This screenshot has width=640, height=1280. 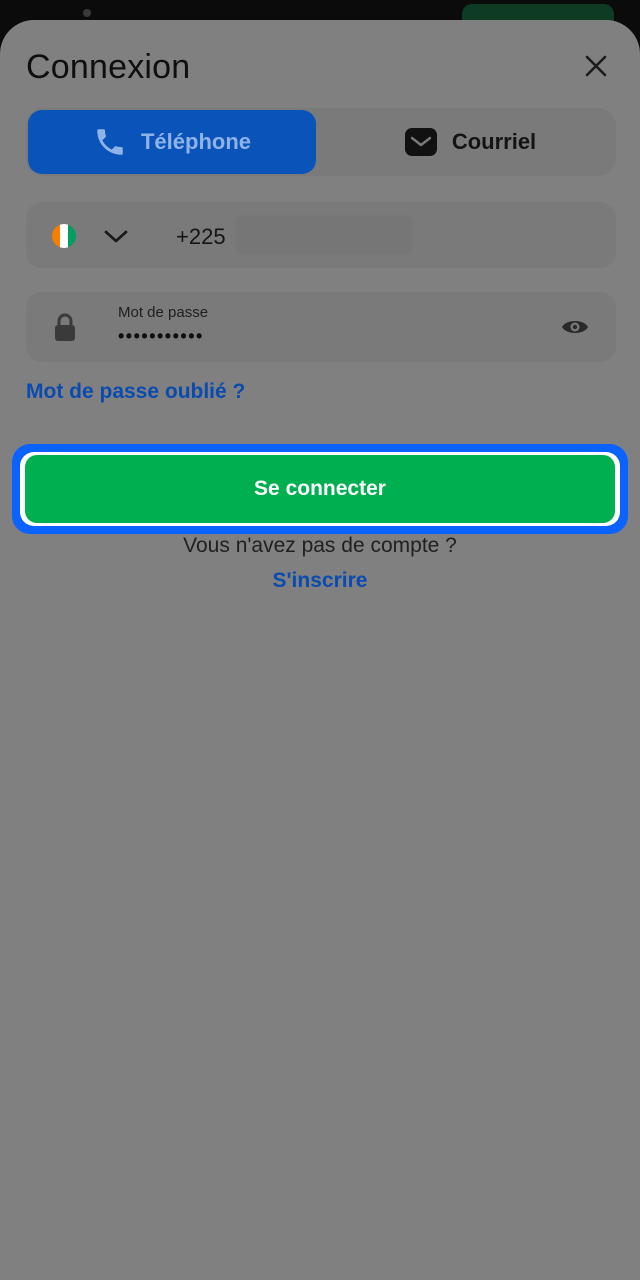 I want to click on mail-icon, so click(x=420, y=142).